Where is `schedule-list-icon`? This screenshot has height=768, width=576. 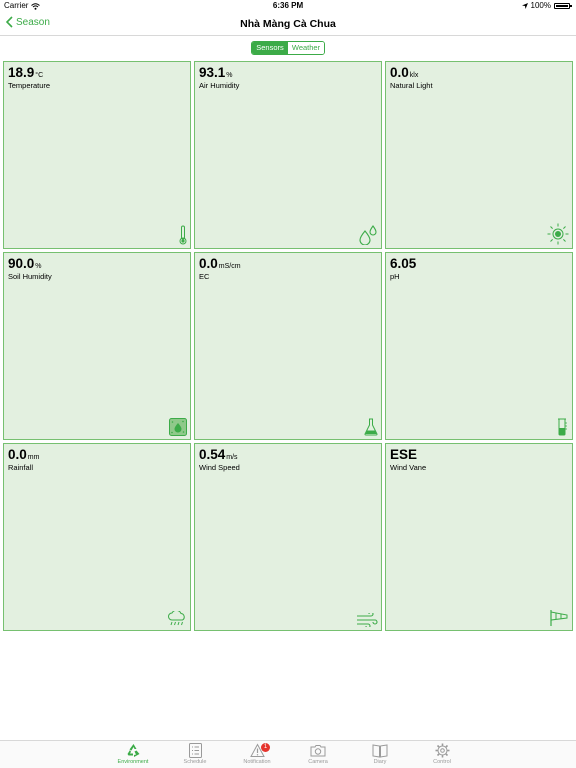 schedule-list-icon is located at coordinates (195, 750).